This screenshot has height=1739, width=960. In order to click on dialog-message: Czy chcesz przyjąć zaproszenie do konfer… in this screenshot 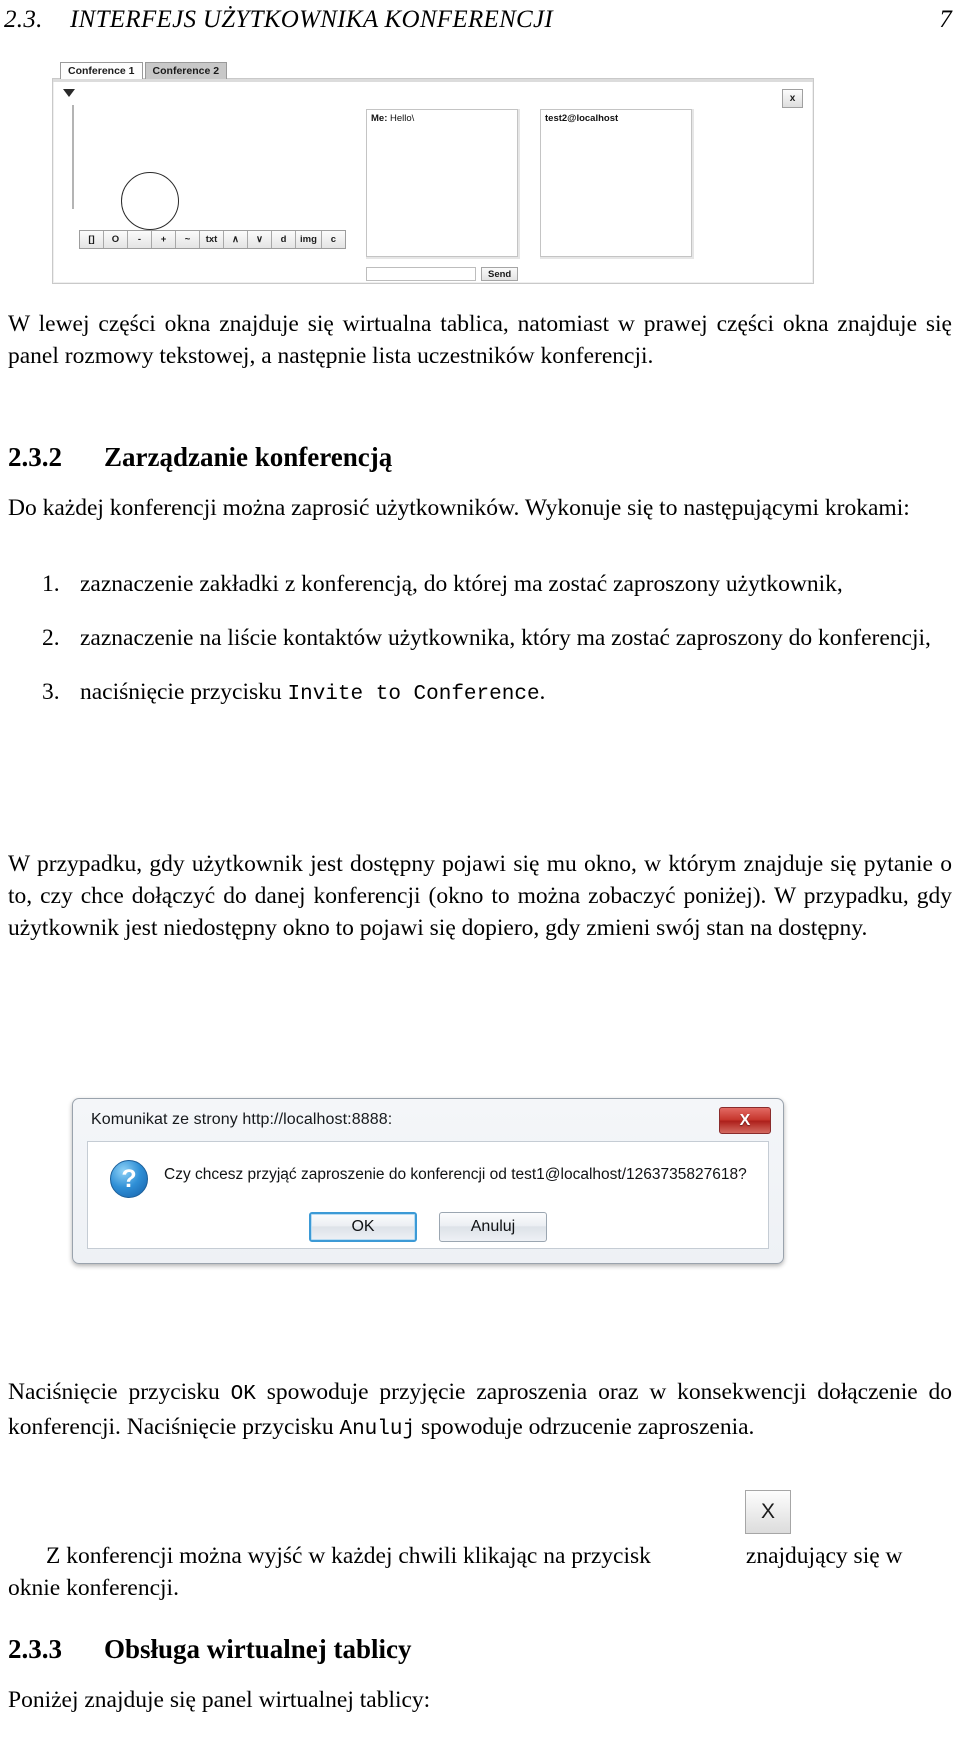, I will do `click(455, 1174)`.